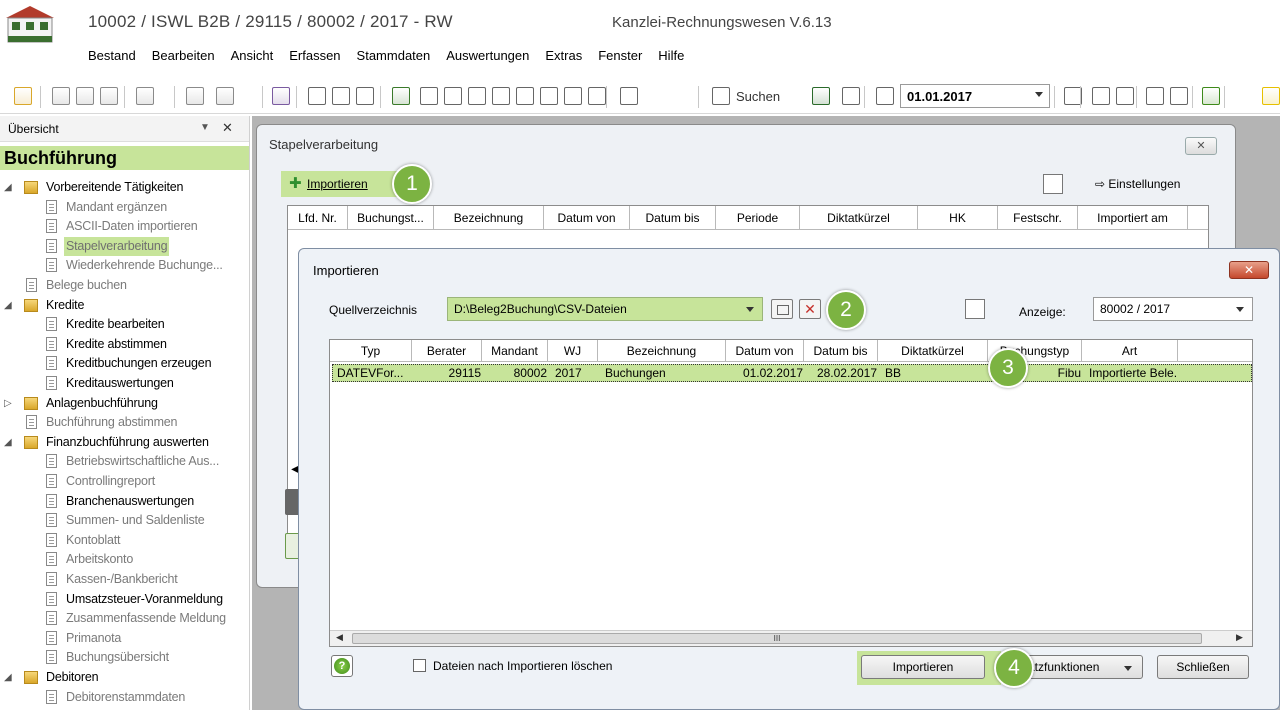  I want to click on scroll-right-icon: ▶, so click(1239, 637).